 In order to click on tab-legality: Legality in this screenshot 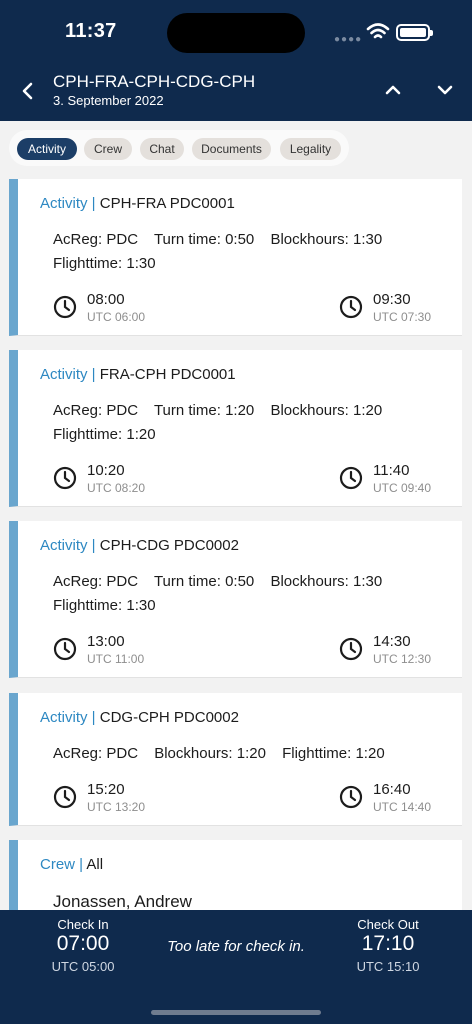, I will do `click(310, 149)`.